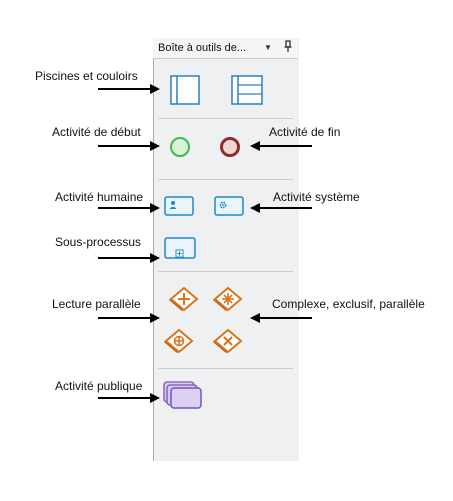 This screenshot has width=453, height=501. What do you see at coordinates (129, 146) in the screenshot?
I see `arrow-start-activity` at bounding box center [129, 146].